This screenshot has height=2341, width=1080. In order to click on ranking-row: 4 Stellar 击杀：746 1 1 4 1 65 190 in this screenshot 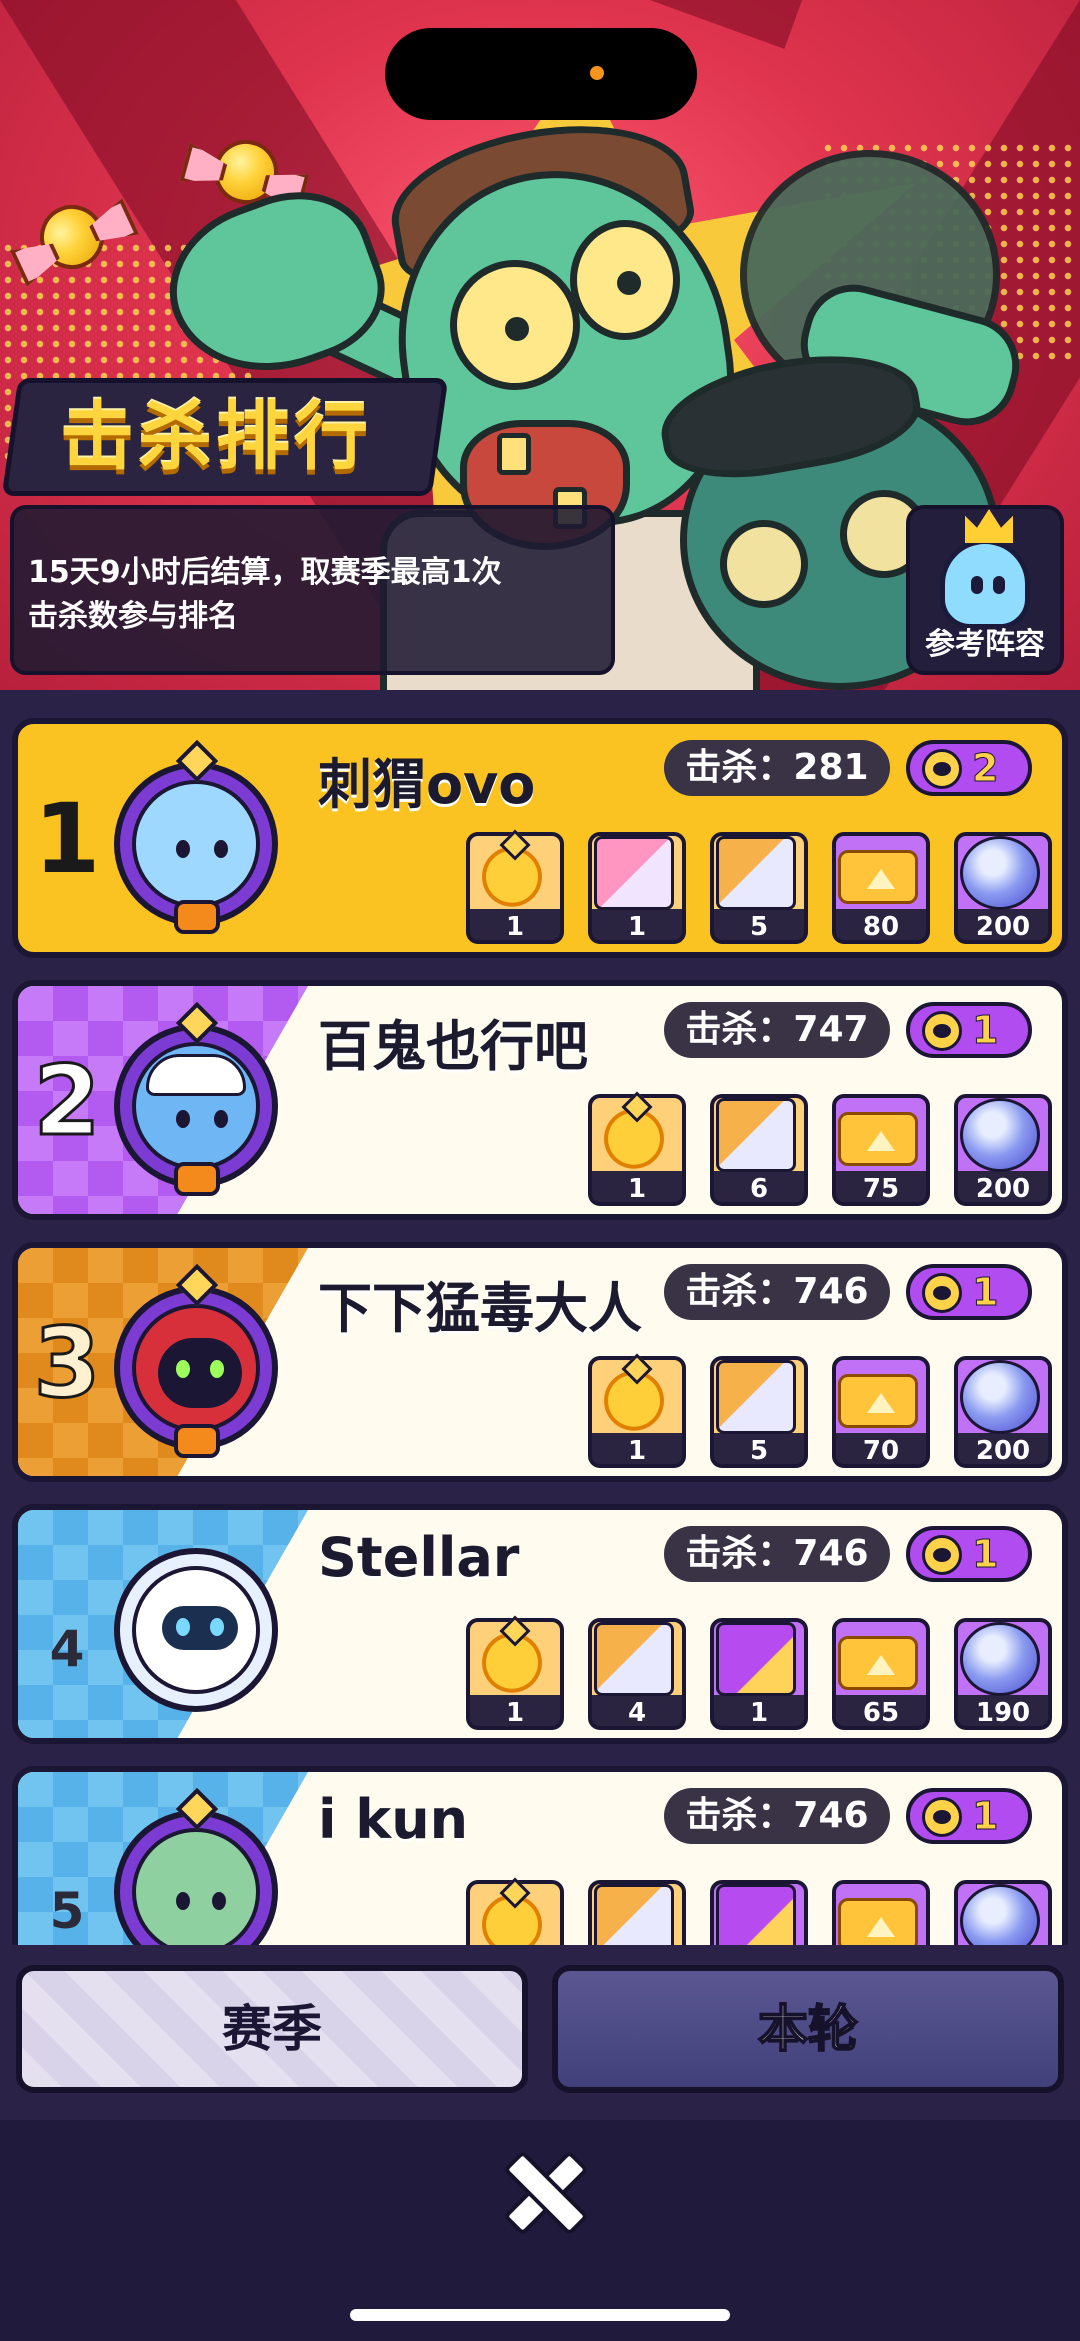, I will do `click(540, 1624)`.